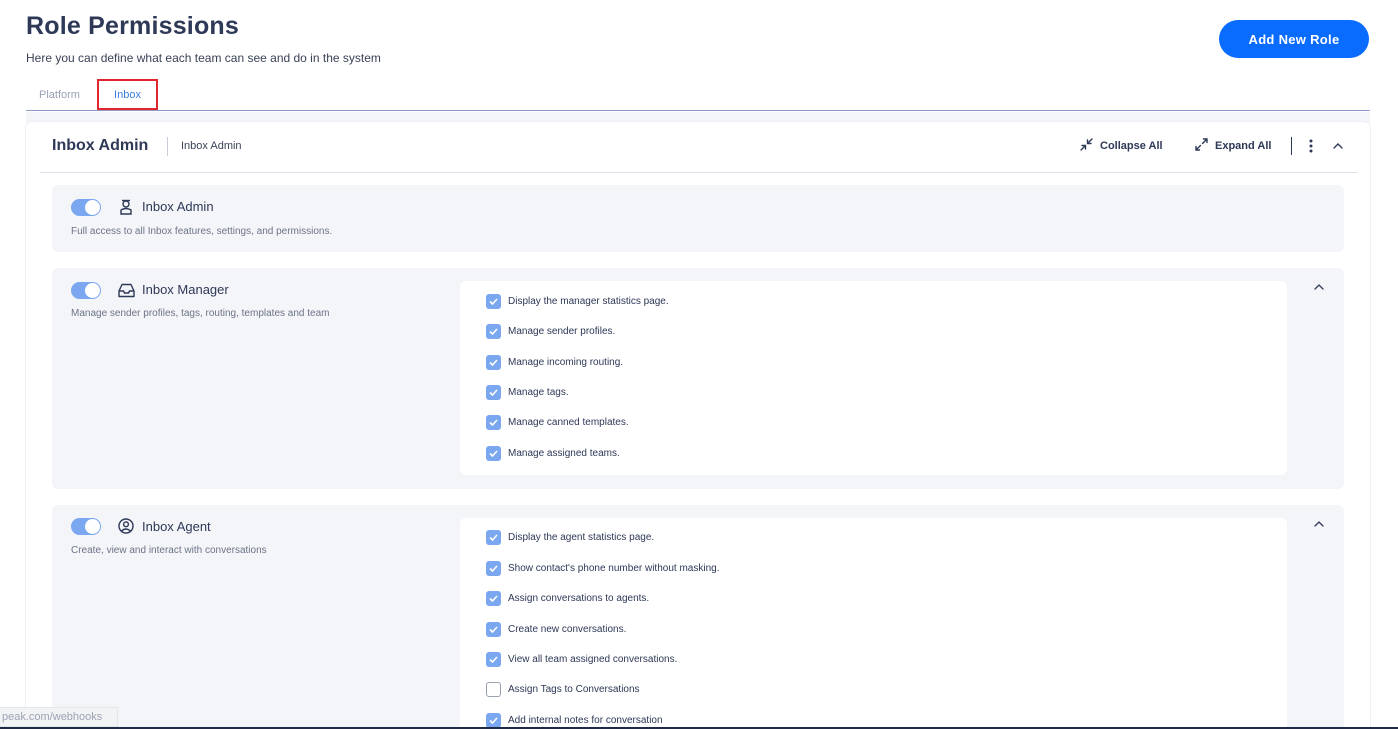 The width and height of the screenshot is (1398, 729). I want to click on collapse-icon, so click(1086, 146).